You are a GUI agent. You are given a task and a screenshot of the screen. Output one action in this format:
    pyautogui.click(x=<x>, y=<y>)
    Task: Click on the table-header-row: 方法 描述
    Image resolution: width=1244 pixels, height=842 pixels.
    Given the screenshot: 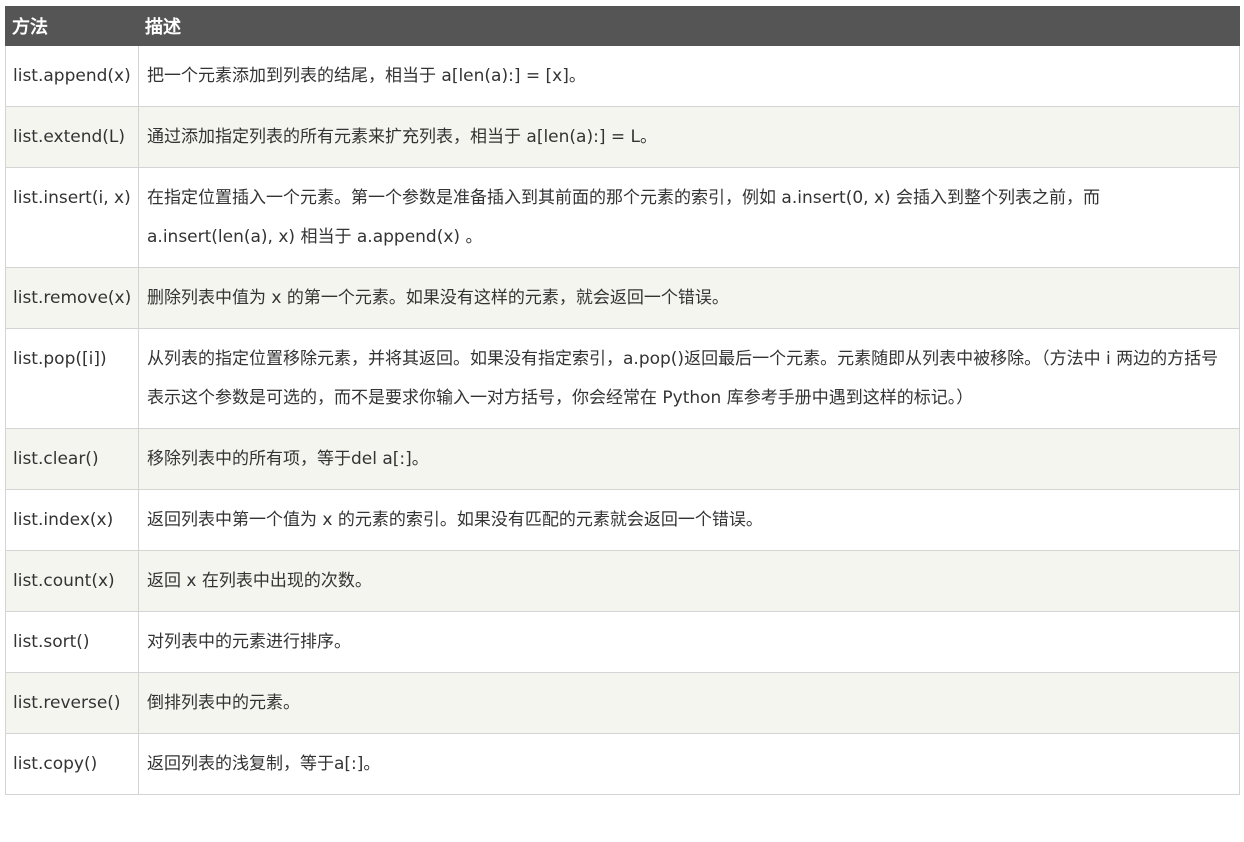 What is the action you would take?
    pyautogui.click(x=622, y=26)
    